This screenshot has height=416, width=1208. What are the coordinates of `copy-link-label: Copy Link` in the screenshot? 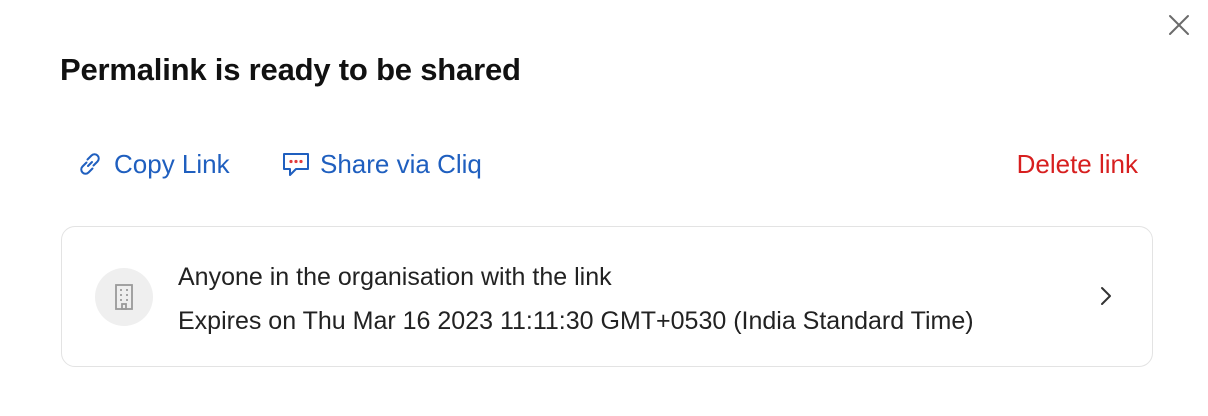 It's located at (172, 163).